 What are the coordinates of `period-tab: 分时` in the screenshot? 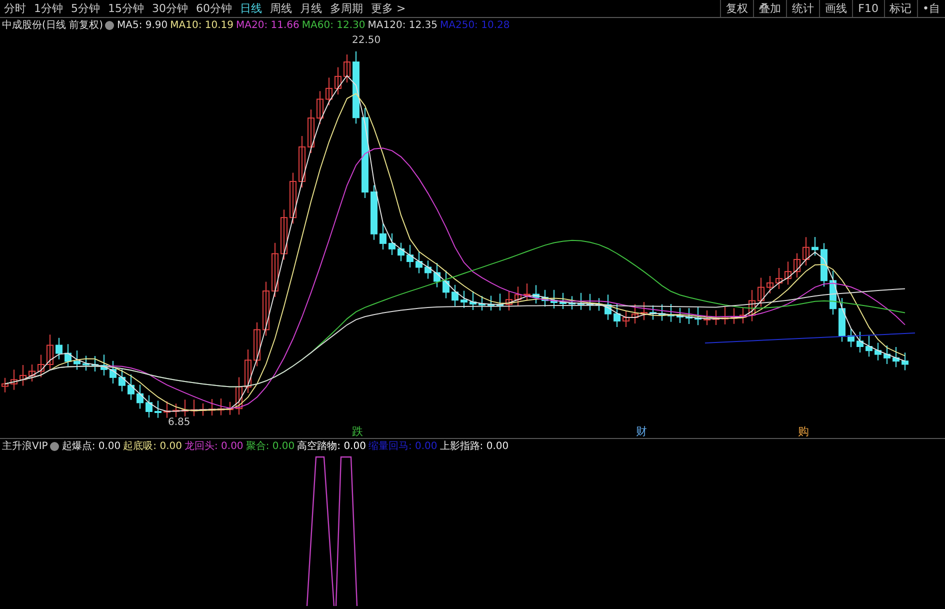 It's located at (15, 8).